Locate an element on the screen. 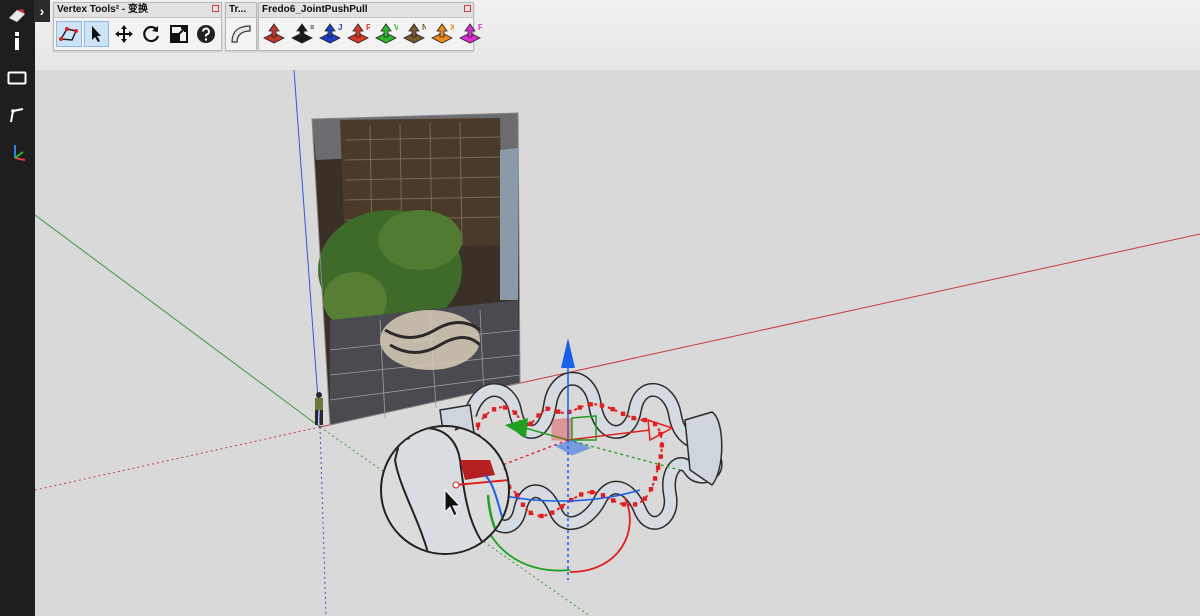 This screenshot has width=1200, height=616. normal-push-pull-button: R is located at coordinates (358, 34).